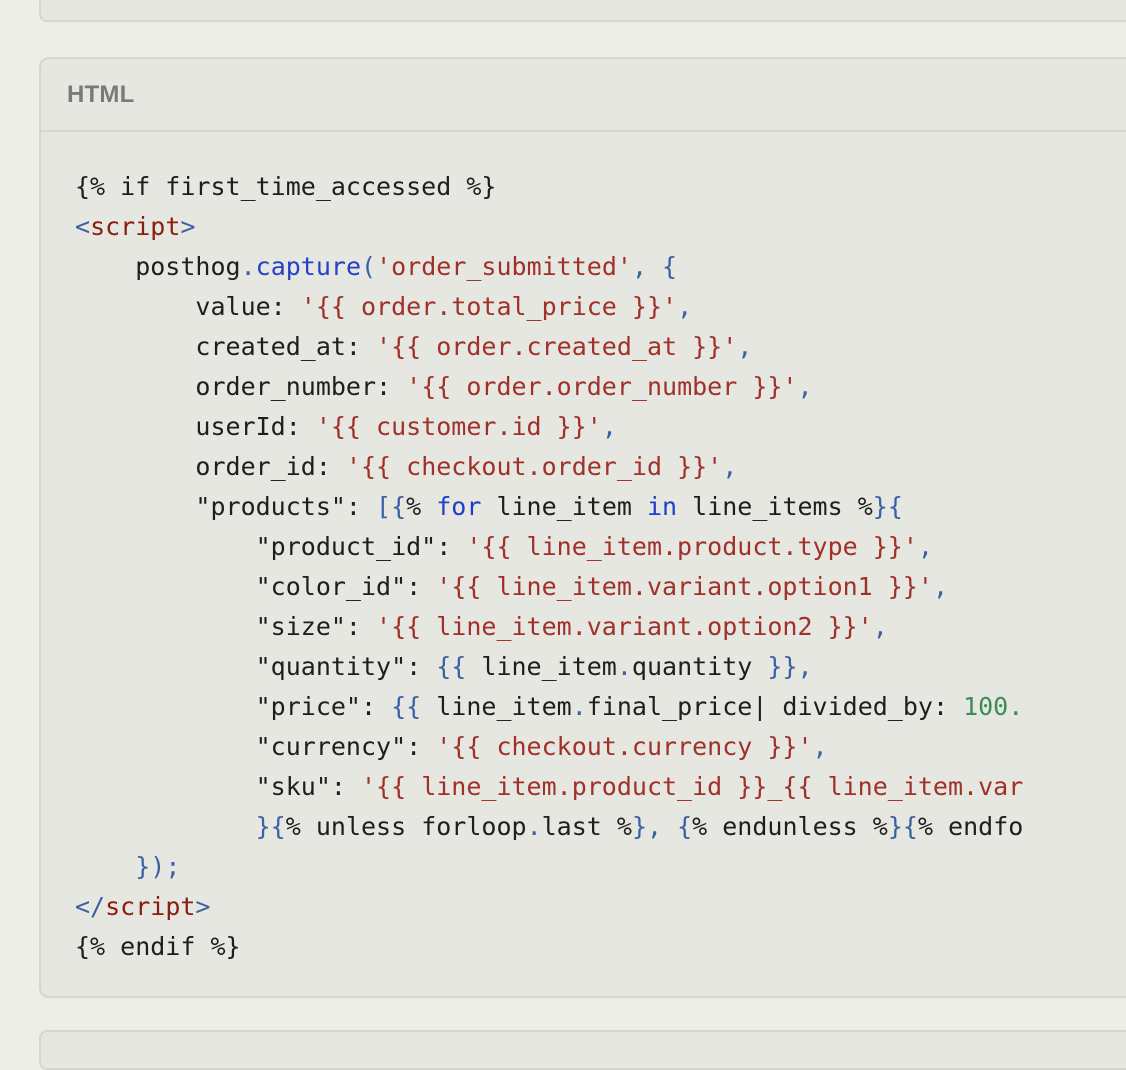  What do you see at coordinates (195, 426) in the screenshot?
I see `code-token: userId:` at bounding box center [195, 426].